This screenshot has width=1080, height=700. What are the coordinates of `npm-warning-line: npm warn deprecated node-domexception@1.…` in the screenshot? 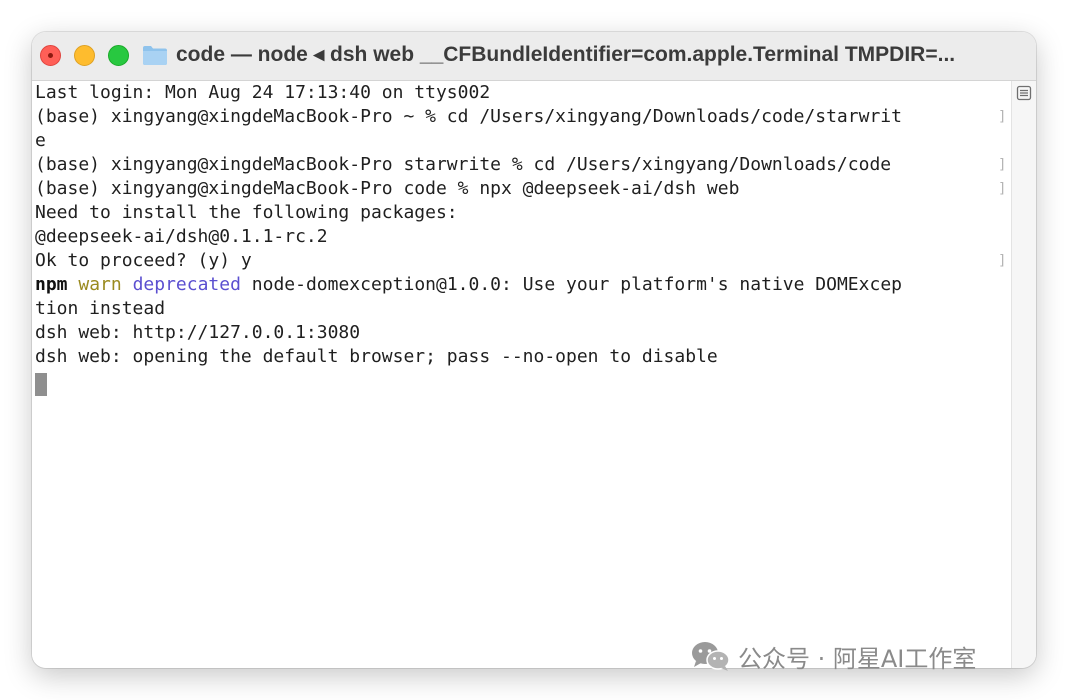 It's located at (468, 285).